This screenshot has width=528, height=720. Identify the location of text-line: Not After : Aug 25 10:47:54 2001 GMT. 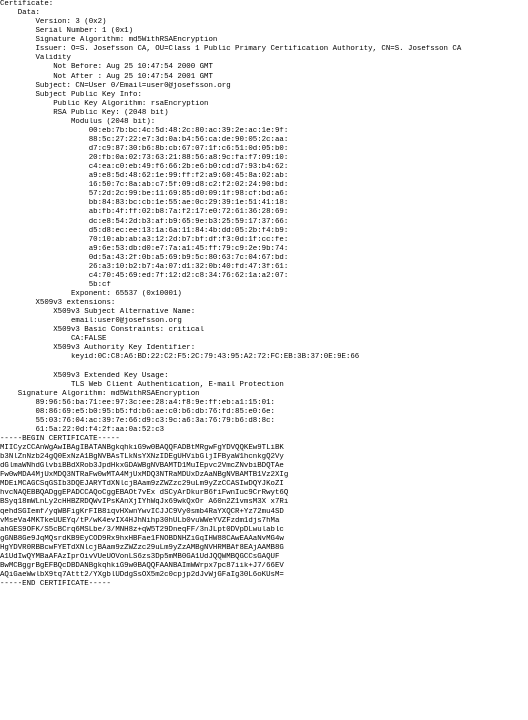
(106, 76).